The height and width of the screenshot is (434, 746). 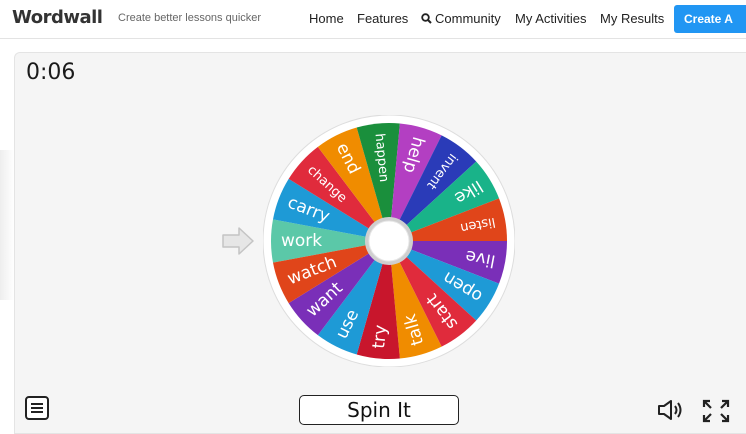 I want to click on spin-button: Spin It, so click(x=379, y=410).